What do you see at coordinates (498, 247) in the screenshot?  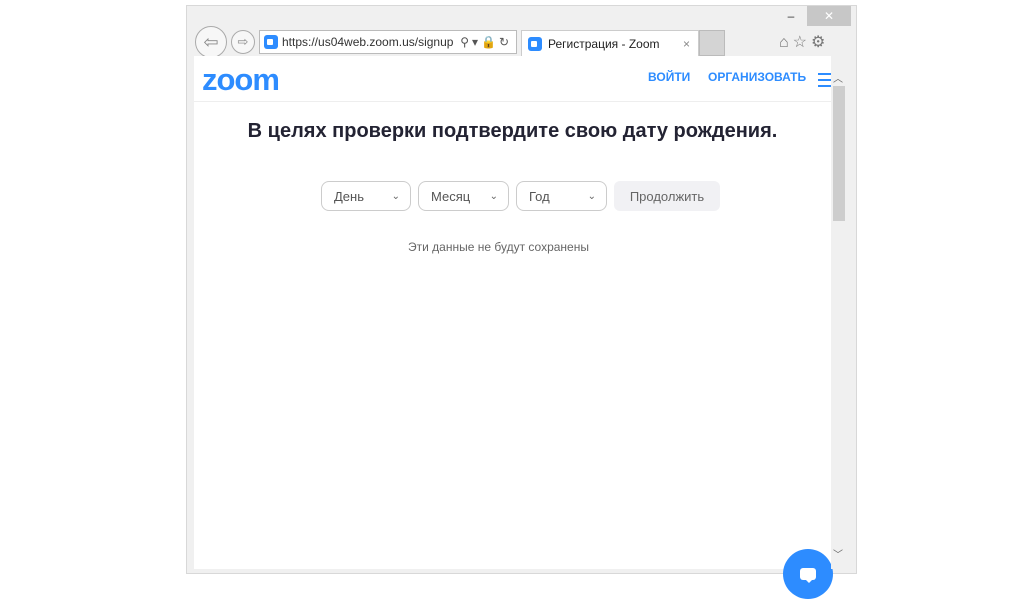 I see `privacy-note: Эти данные не будут сохранены` at bounding box center [498, 247].